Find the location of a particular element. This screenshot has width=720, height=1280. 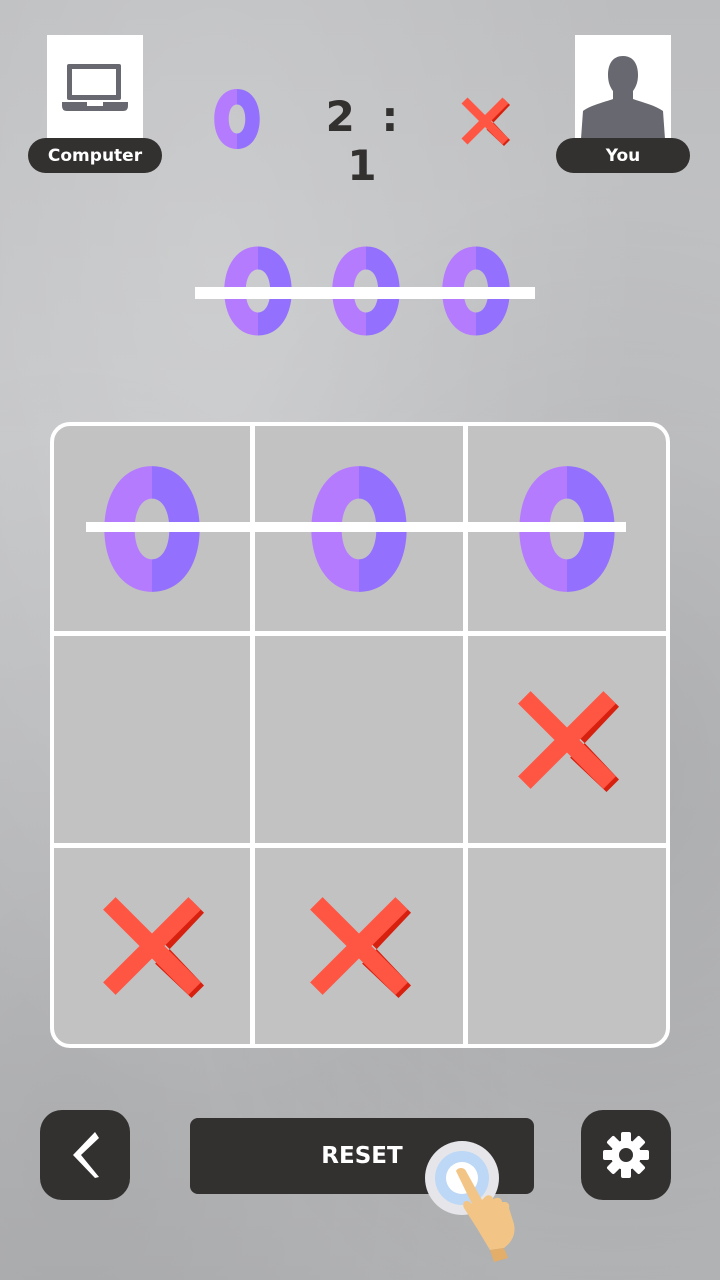

board-cell-r3-c3 is located at coordinates (567, 946).